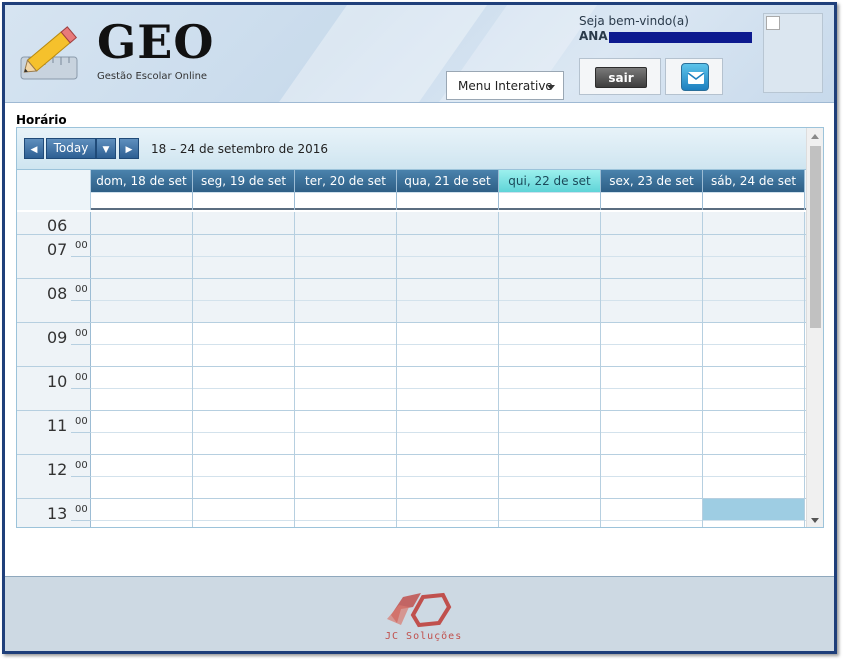 Image resolution: width=843 pixels, height=659 pixels. I want to click on avatar, so click(793, 53).